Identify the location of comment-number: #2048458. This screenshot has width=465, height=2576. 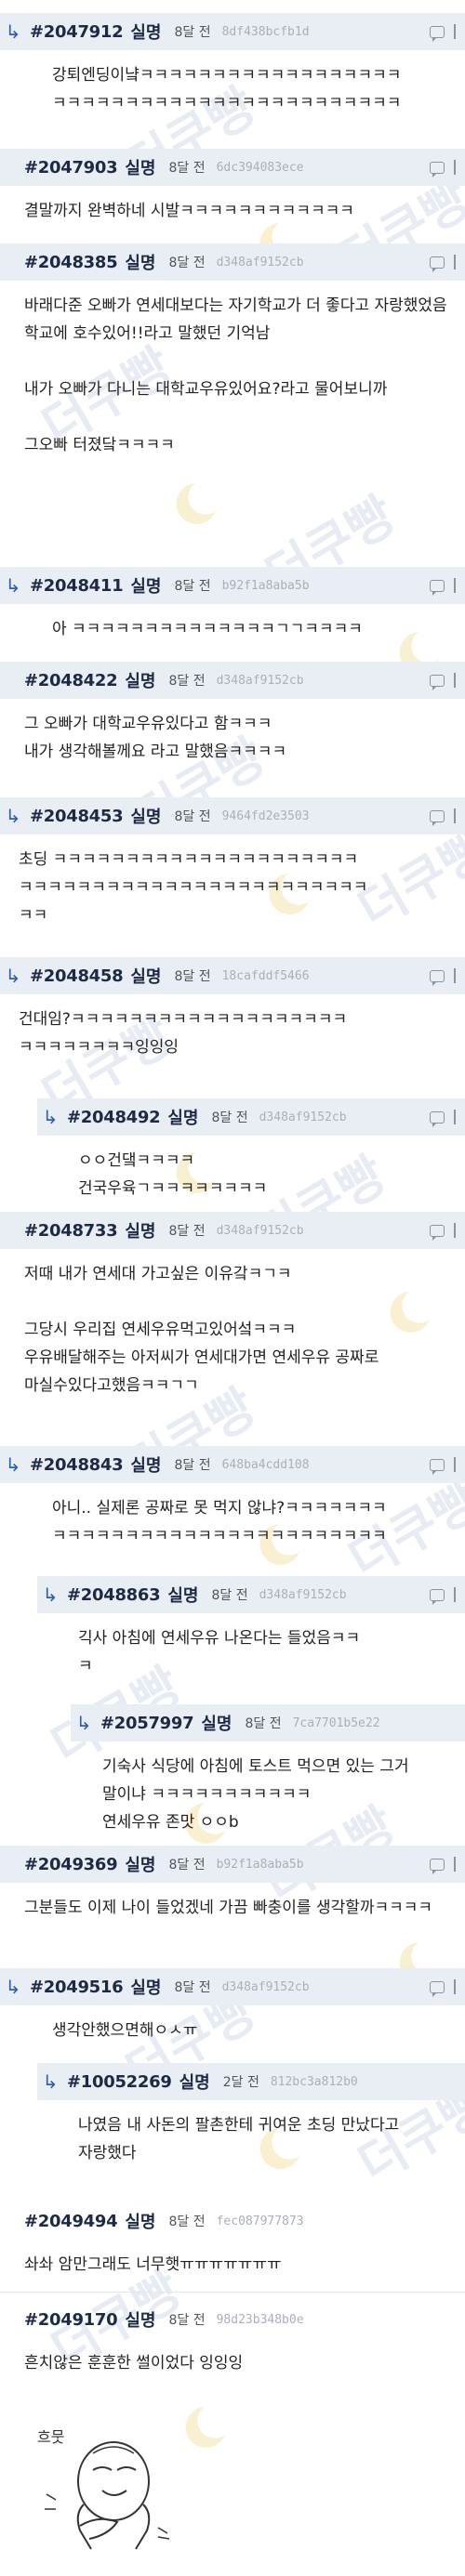
(77, 976).